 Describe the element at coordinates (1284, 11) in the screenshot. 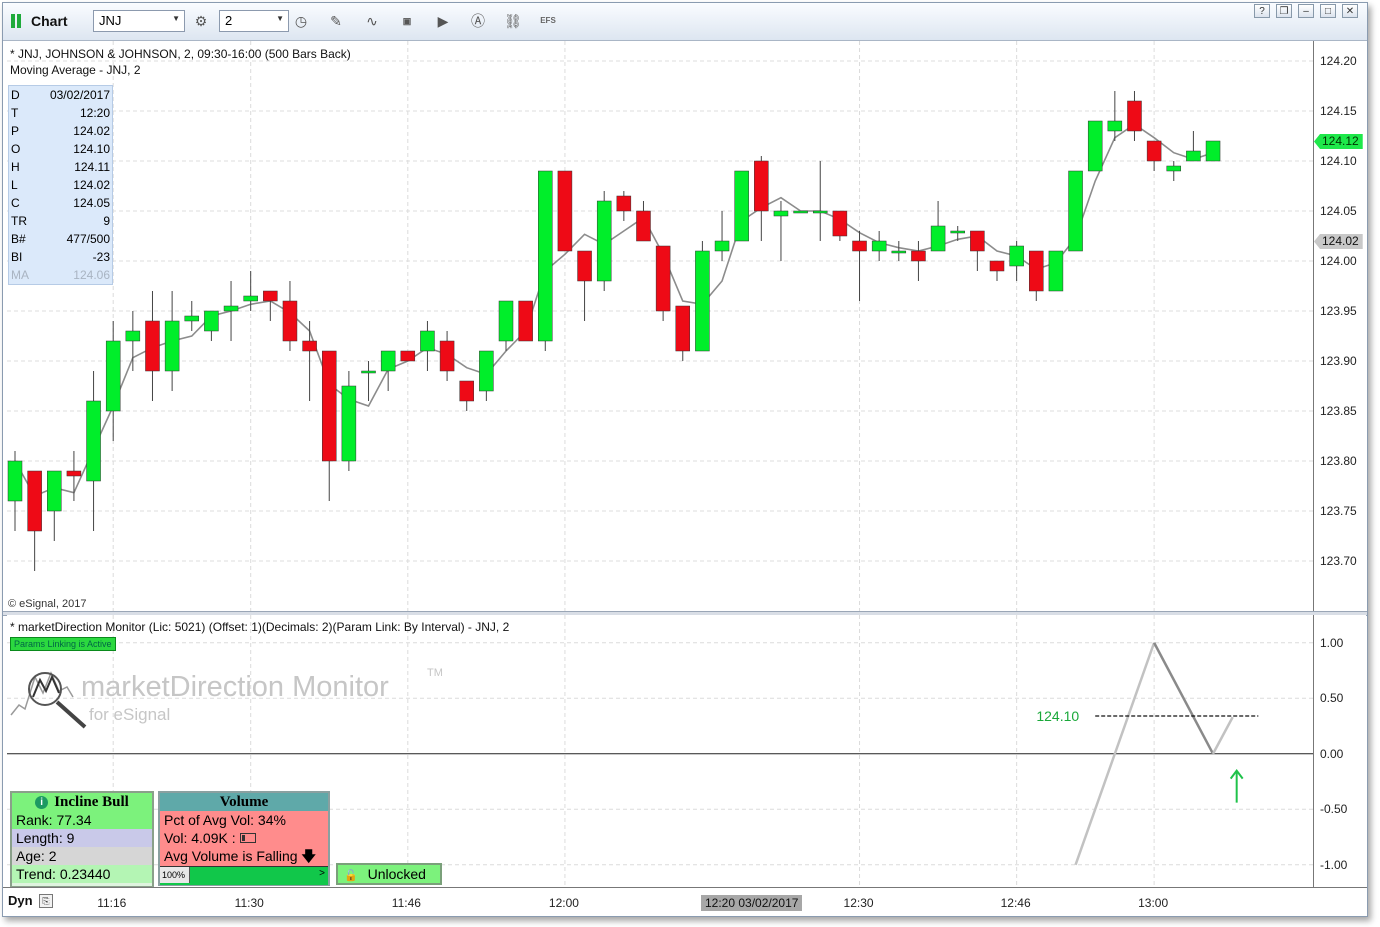

I see `restore-button: ❐` at that location.